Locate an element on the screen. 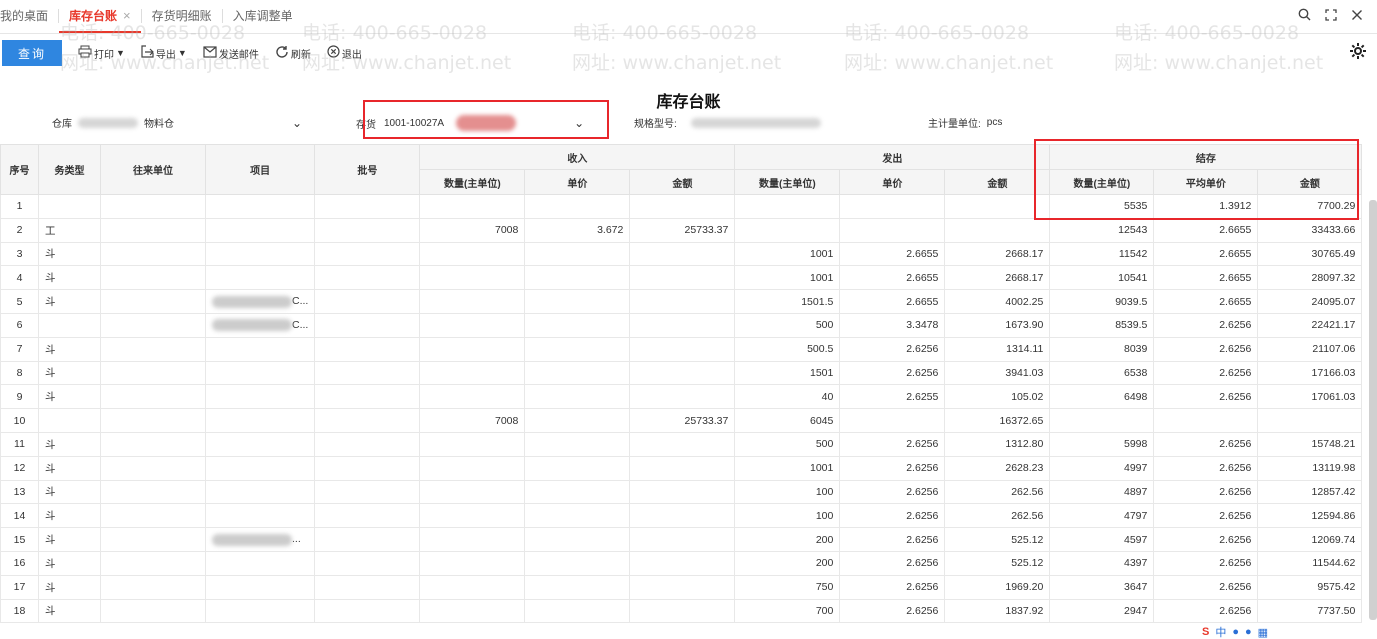 This screenshot has width=1377, height=639. tab-inventory-ledger: 库存台账 × is located at coordinates (100, 16).